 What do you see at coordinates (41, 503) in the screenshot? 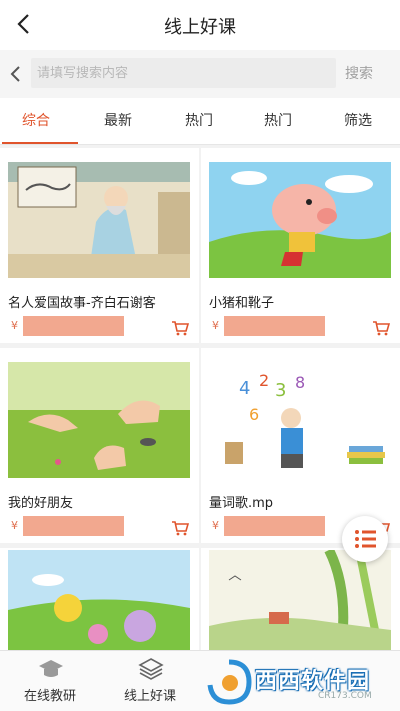
I see `course-title: 我的好朋友` at bounding box center [41, 503].